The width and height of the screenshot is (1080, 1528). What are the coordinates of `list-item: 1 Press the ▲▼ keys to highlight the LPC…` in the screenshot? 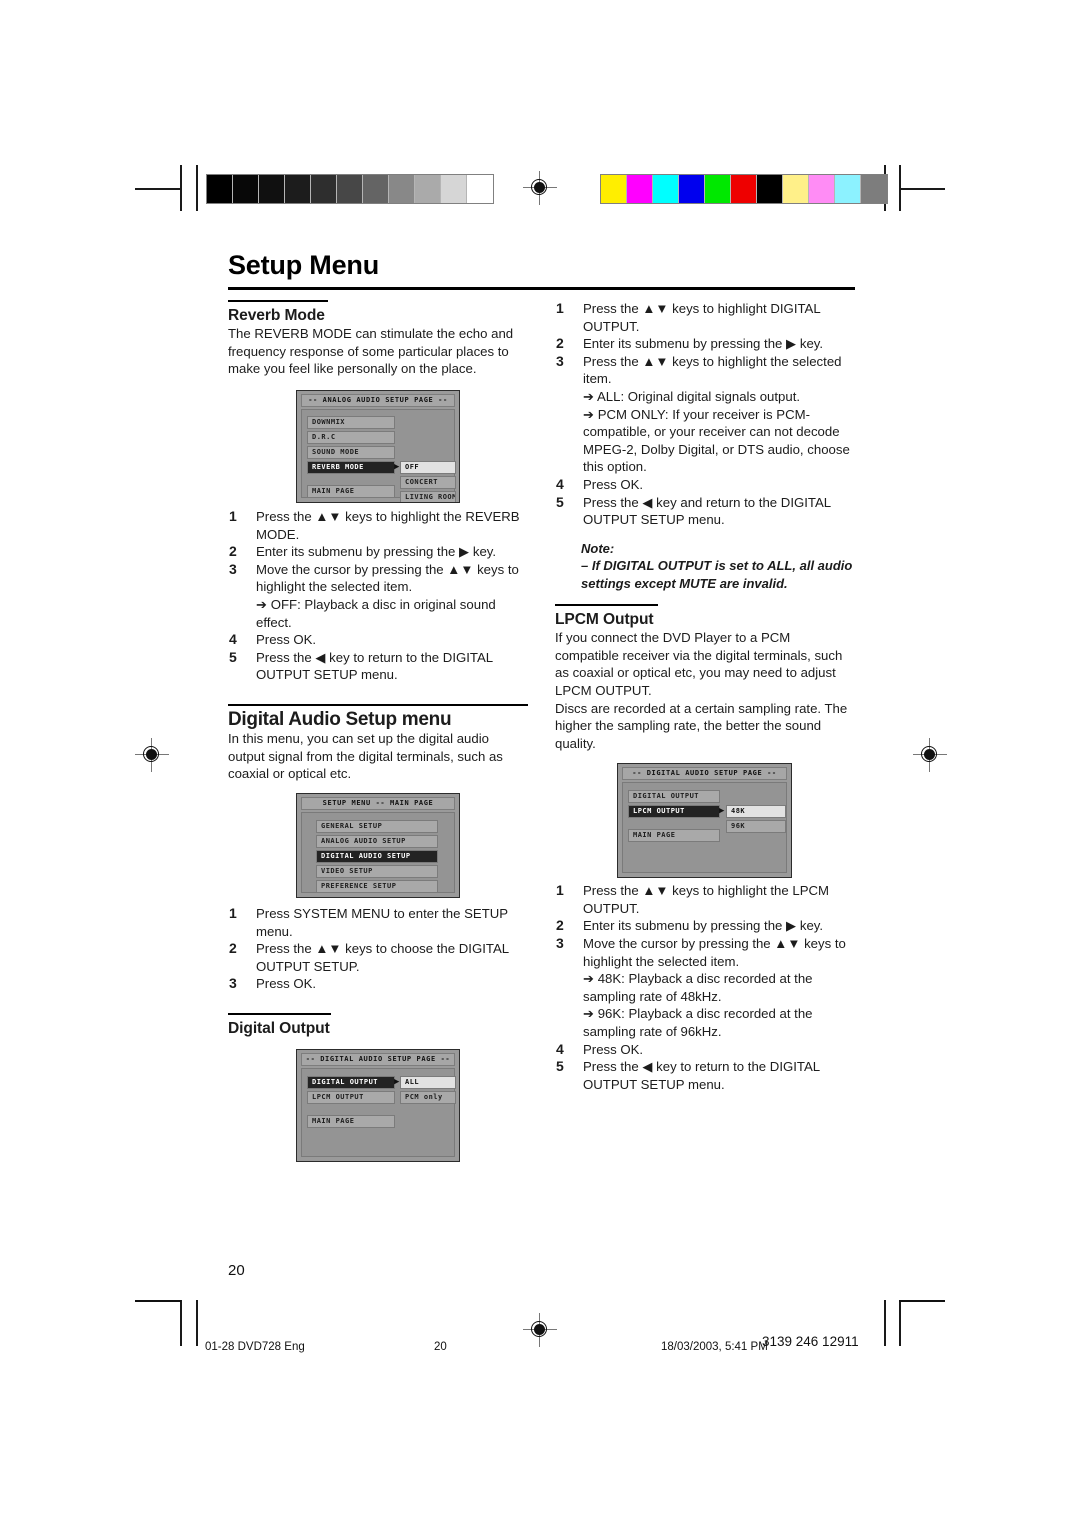 It's located at (705, 899).